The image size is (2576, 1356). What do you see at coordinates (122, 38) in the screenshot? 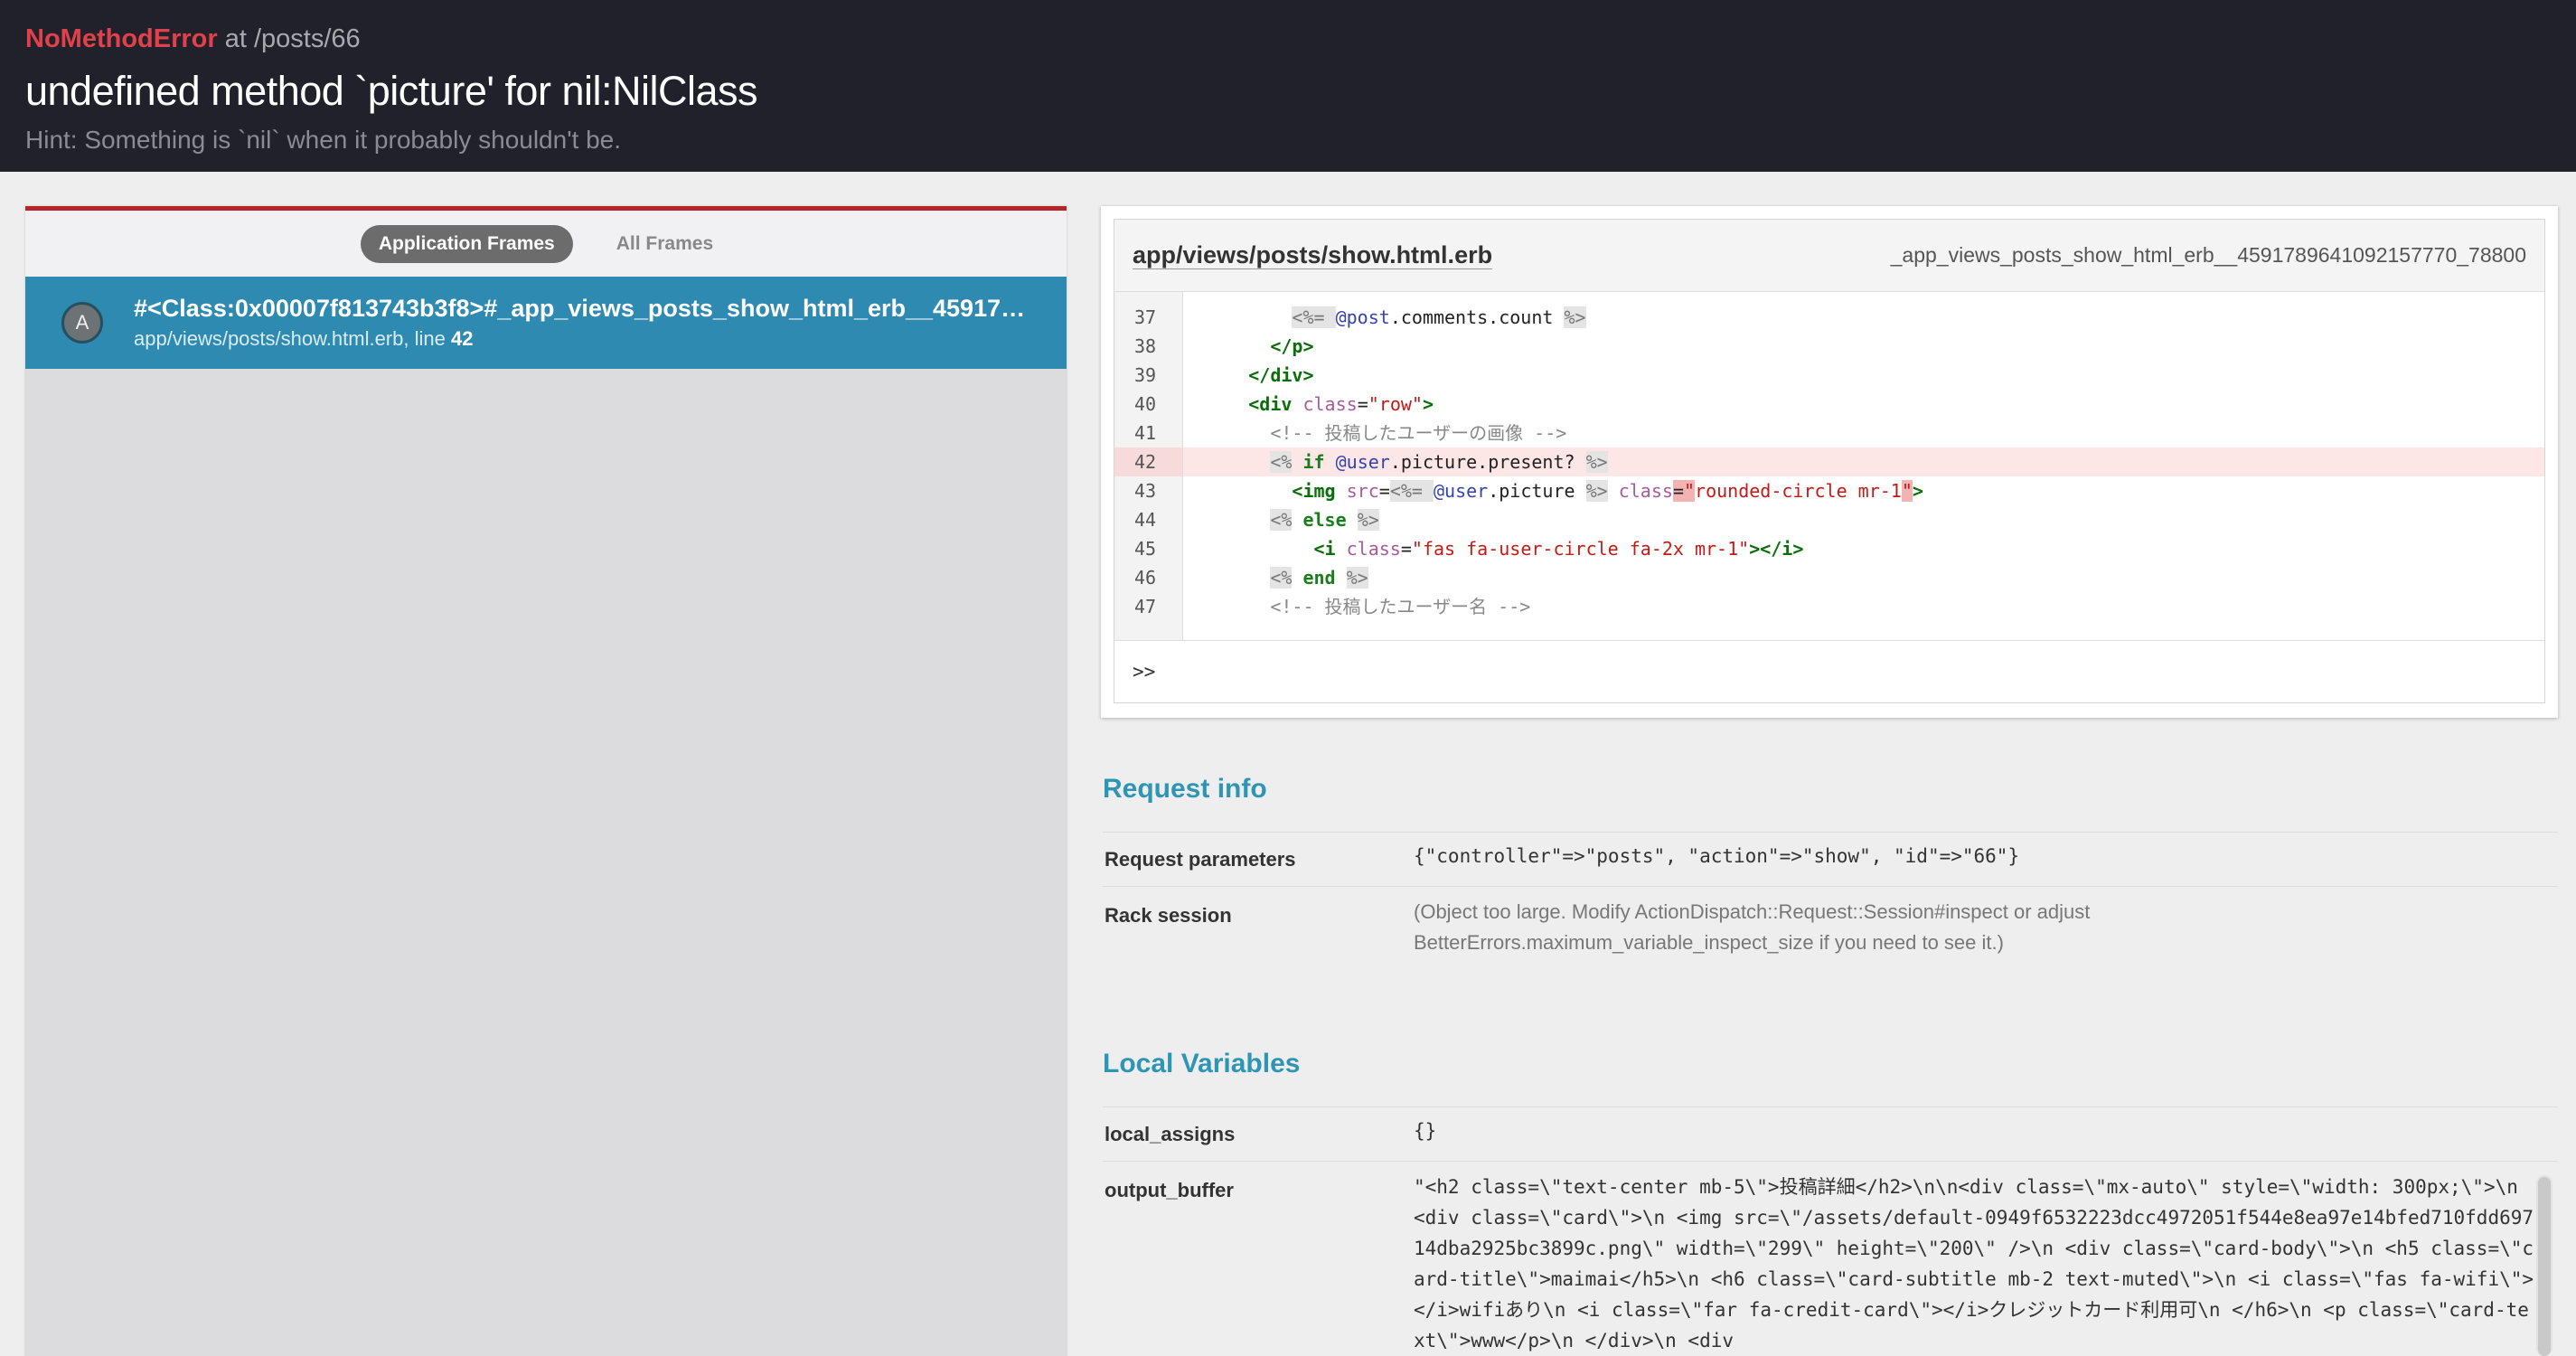
I see `error-class: NoMethodError` at bounding box center [122, 38].